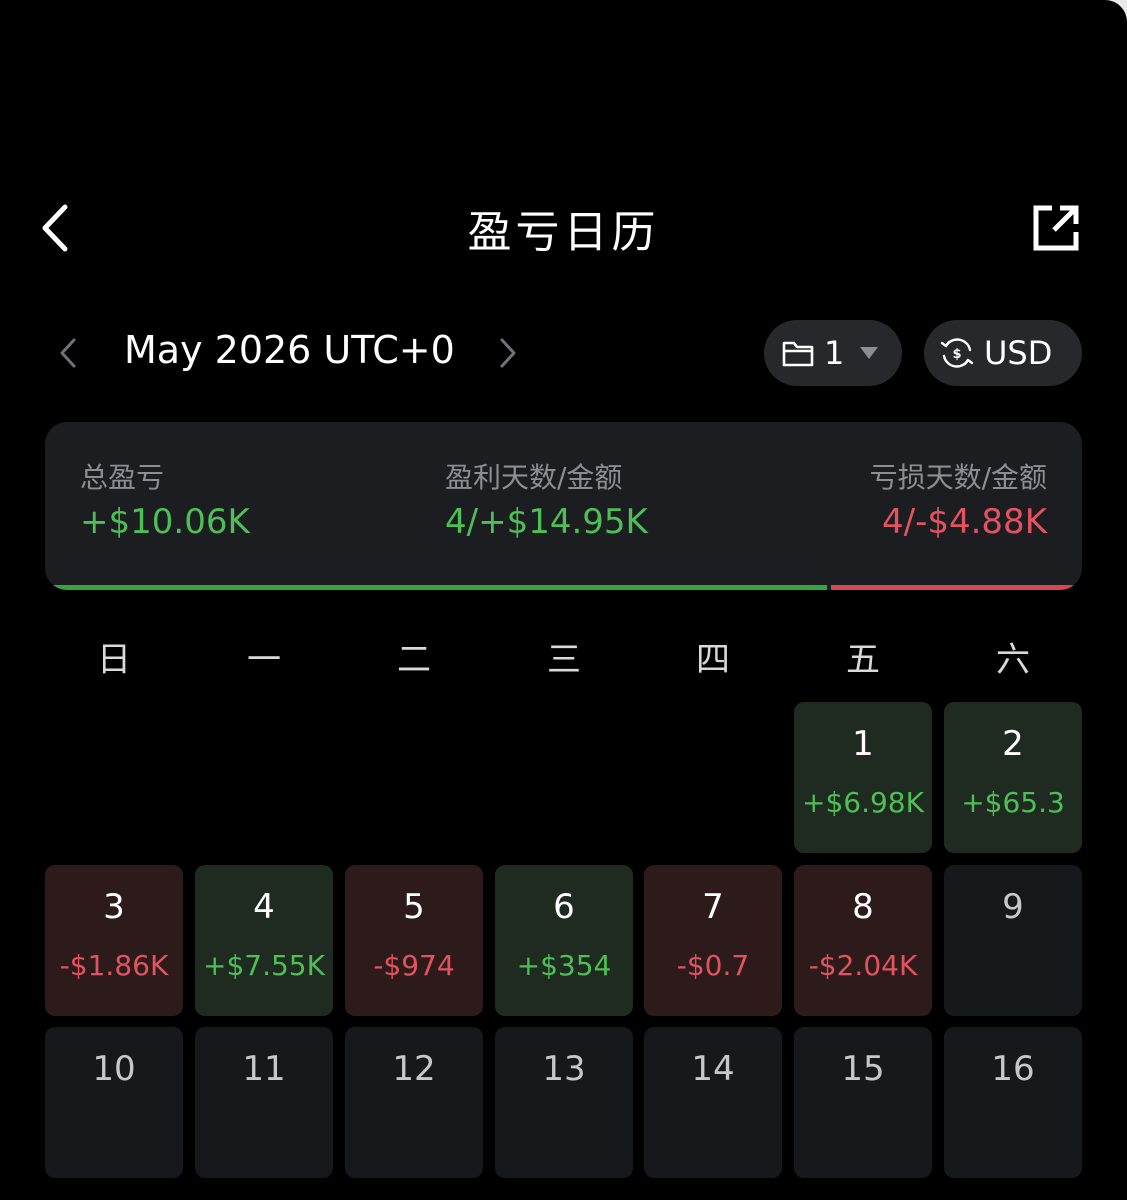 This screenshot has height=1200, width=1127. Describe the element at coordinates (114, 660) in the screenshot. I see `weekday-label: 日` at that location.